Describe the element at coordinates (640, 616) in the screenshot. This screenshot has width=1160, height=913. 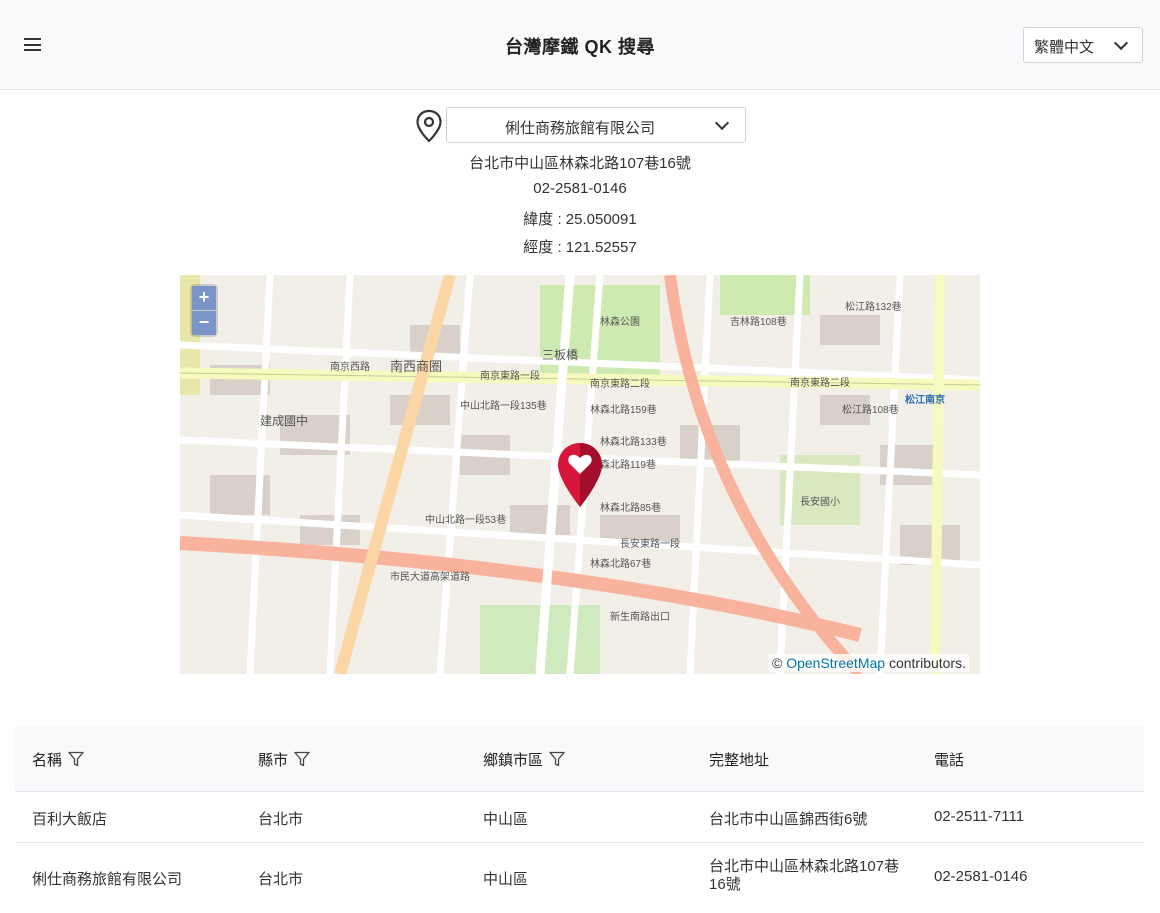
I see `svg-text: 新生南路出口` at that location.